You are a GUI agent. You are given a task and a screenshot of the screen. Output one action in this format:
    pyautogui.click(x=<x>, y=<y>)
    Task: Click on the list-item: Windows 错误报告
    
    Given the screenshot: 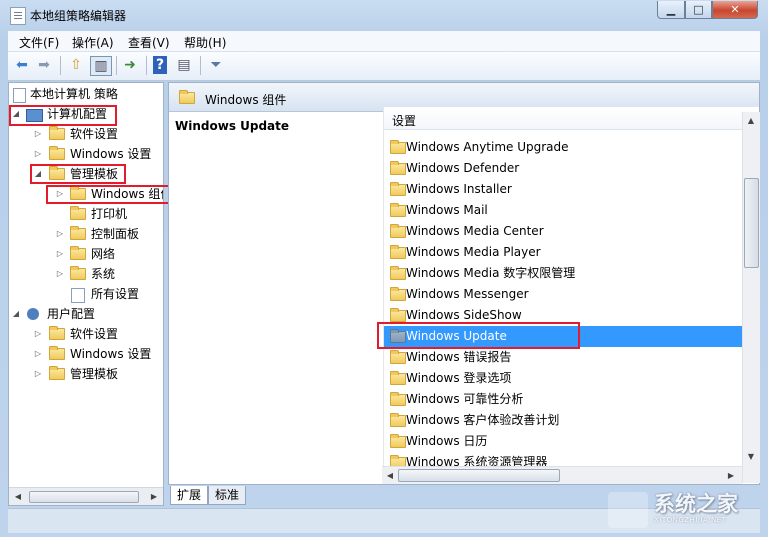 What is the action you would take?
    pyautogui.click(x=564, y=357)
    